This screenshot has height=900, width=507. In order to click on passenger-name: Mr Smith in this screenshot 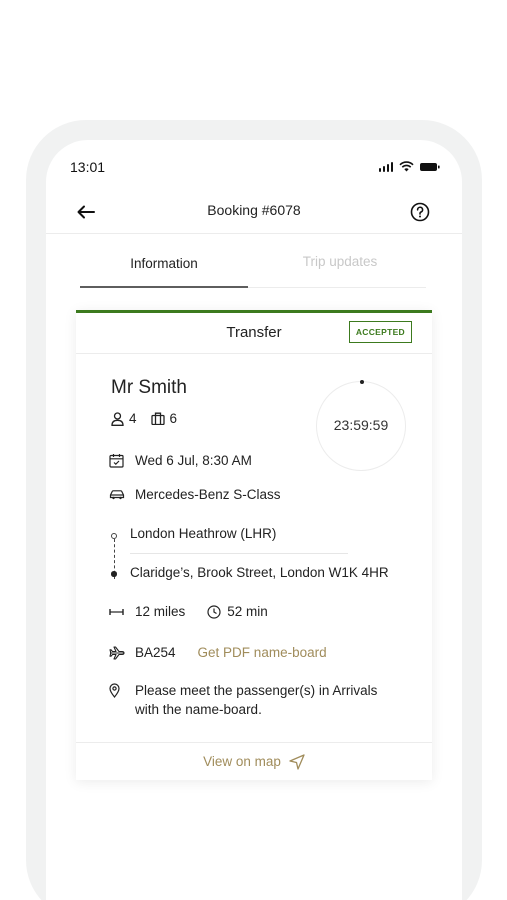, I will do `click(149, 387)`.